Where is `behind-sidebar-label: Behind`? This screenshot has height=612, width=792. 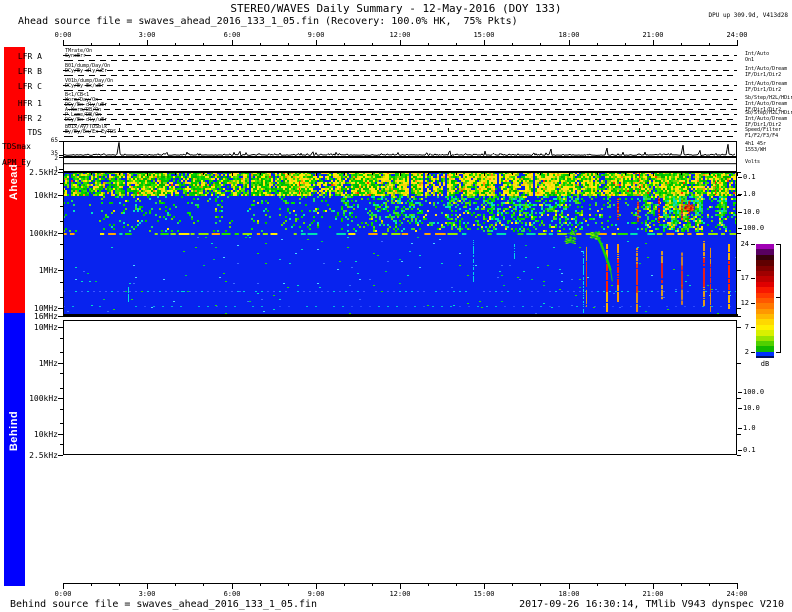 behind-sidebar-label: Behind is located at coordinates (14, 431).